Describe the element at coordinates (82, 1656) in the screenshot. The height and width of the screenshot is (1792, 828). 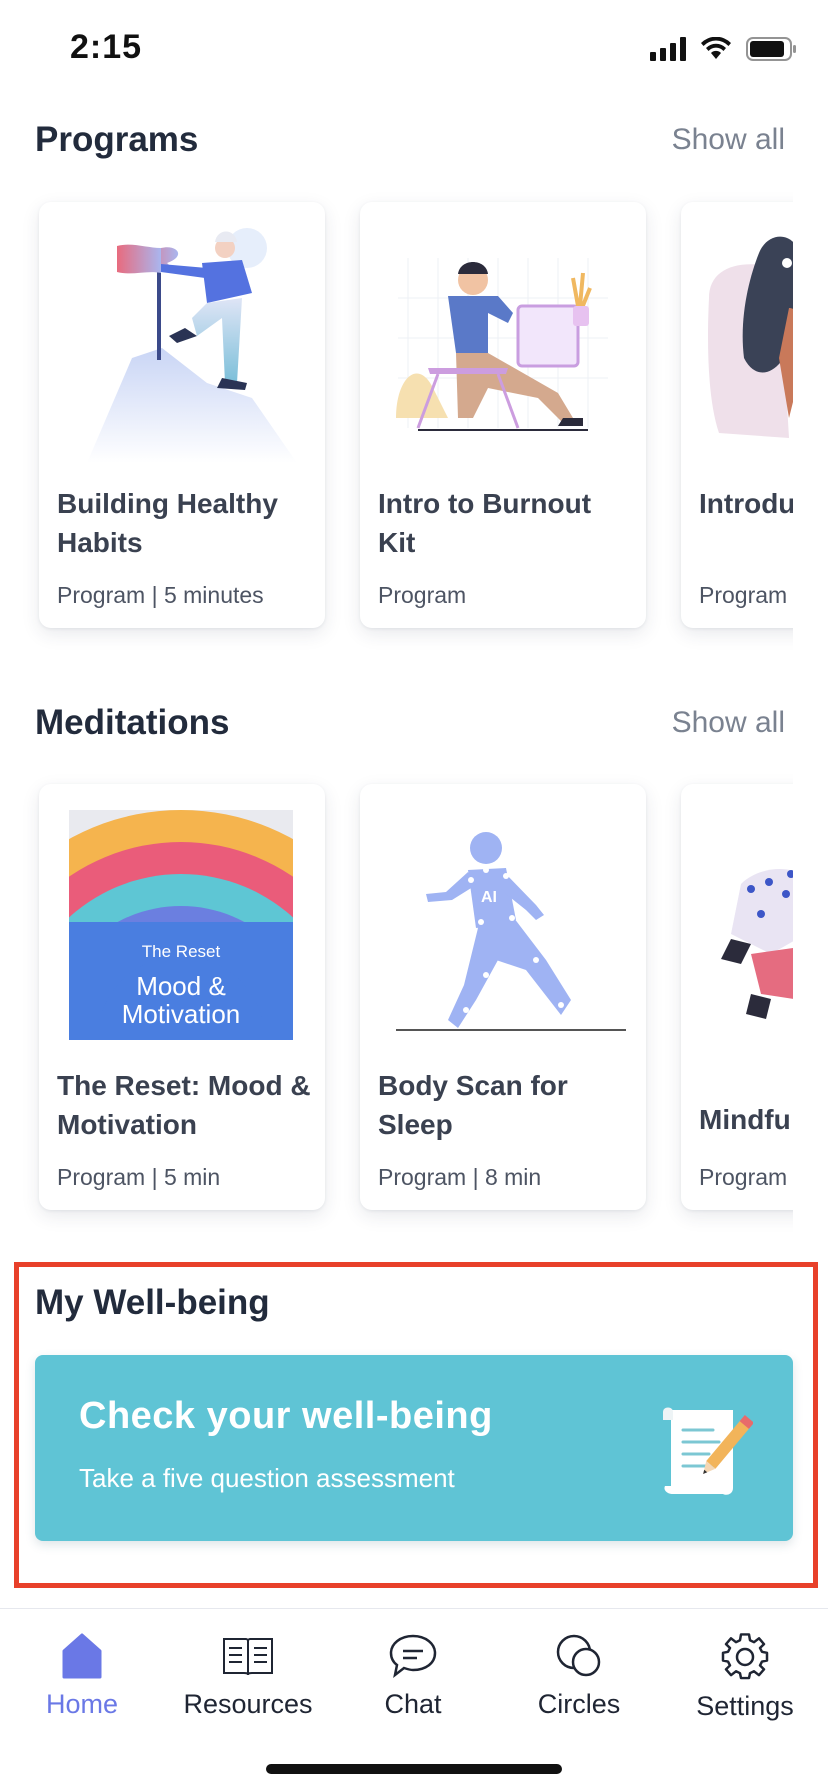
I see `home-icon` at that location.